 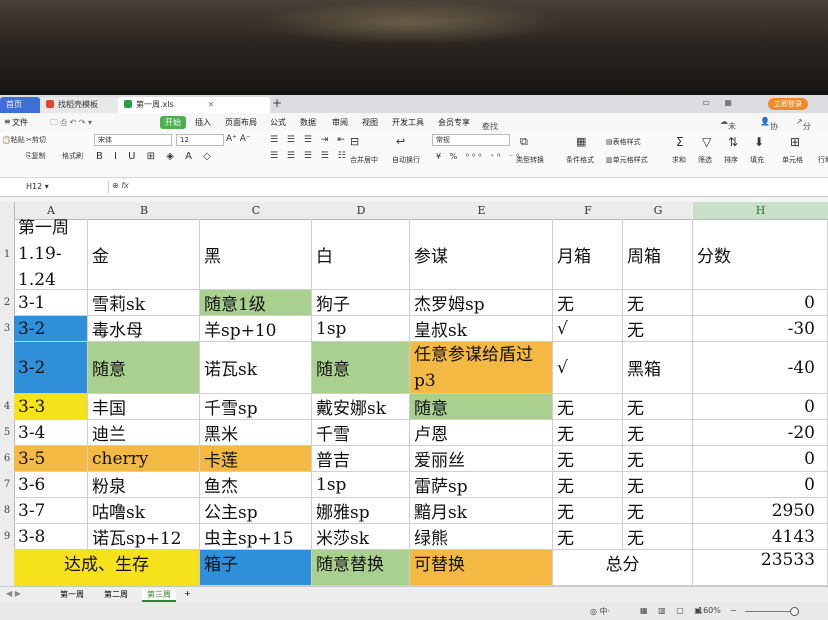 I want to click on table-cell: 诺瓦sk, so click(x=256, y=368).